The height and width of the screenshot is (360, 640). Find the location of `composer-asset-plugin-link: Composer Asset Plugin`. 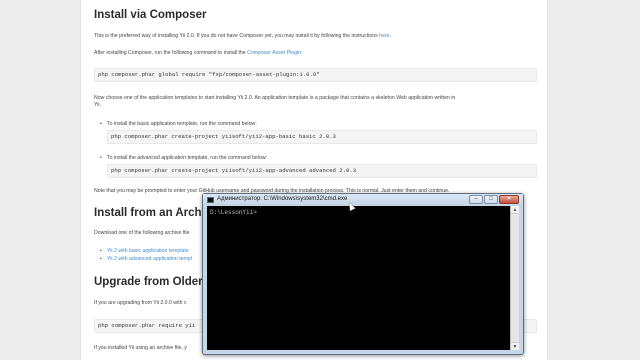

composer-asset-plugin-link: Composer Asset Plugin is located at coordinates (274, 53).